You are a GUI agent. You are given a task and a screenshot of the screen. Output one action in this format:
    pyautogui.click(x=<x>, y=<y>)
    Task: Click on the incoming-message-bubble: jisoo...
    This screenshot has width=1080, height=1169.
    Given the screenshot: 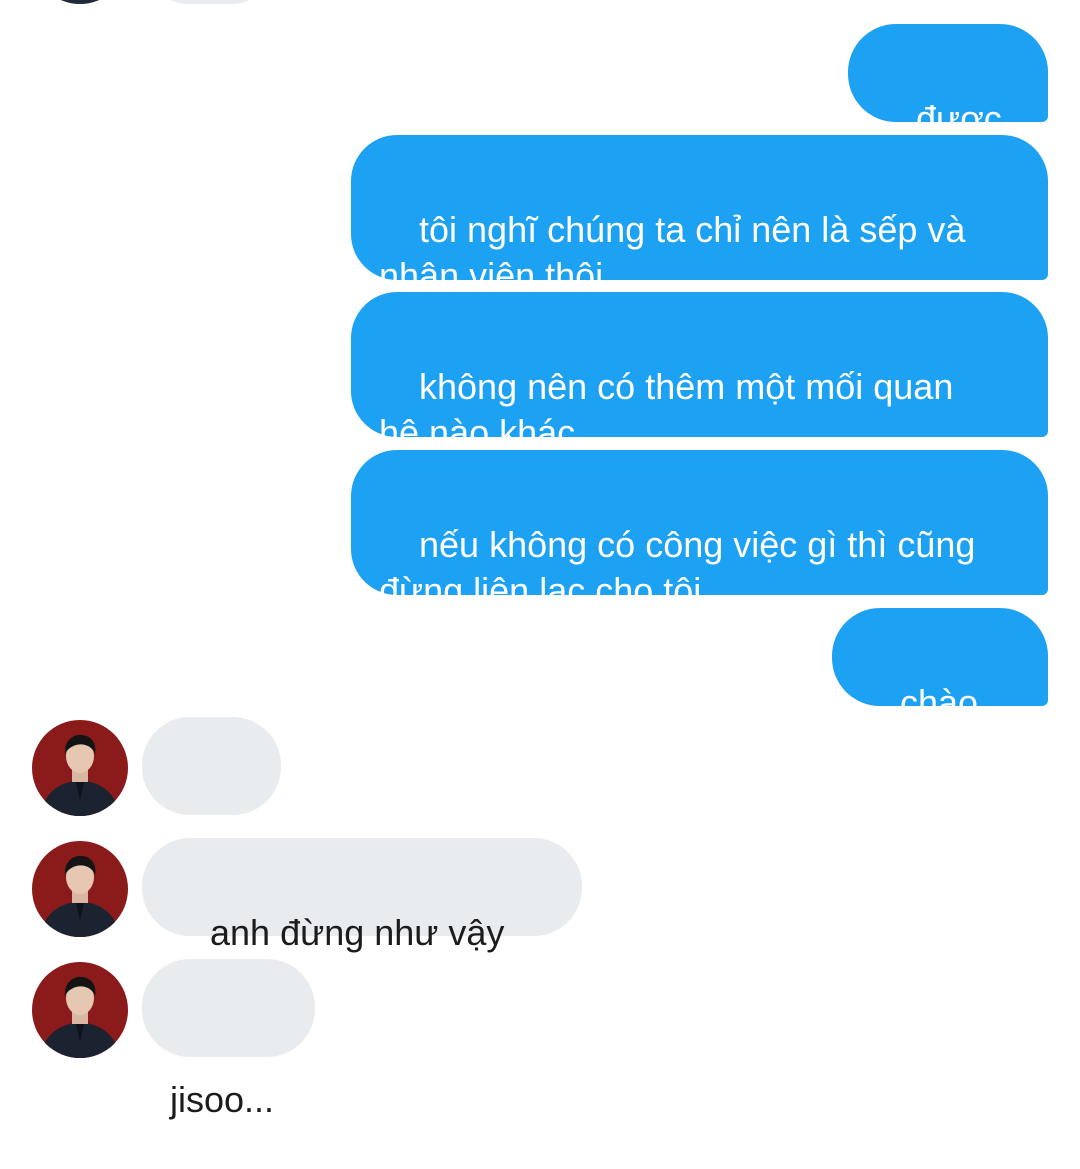 What is the action you would take?
    pyautogui.click(x=228, y=1039)
    